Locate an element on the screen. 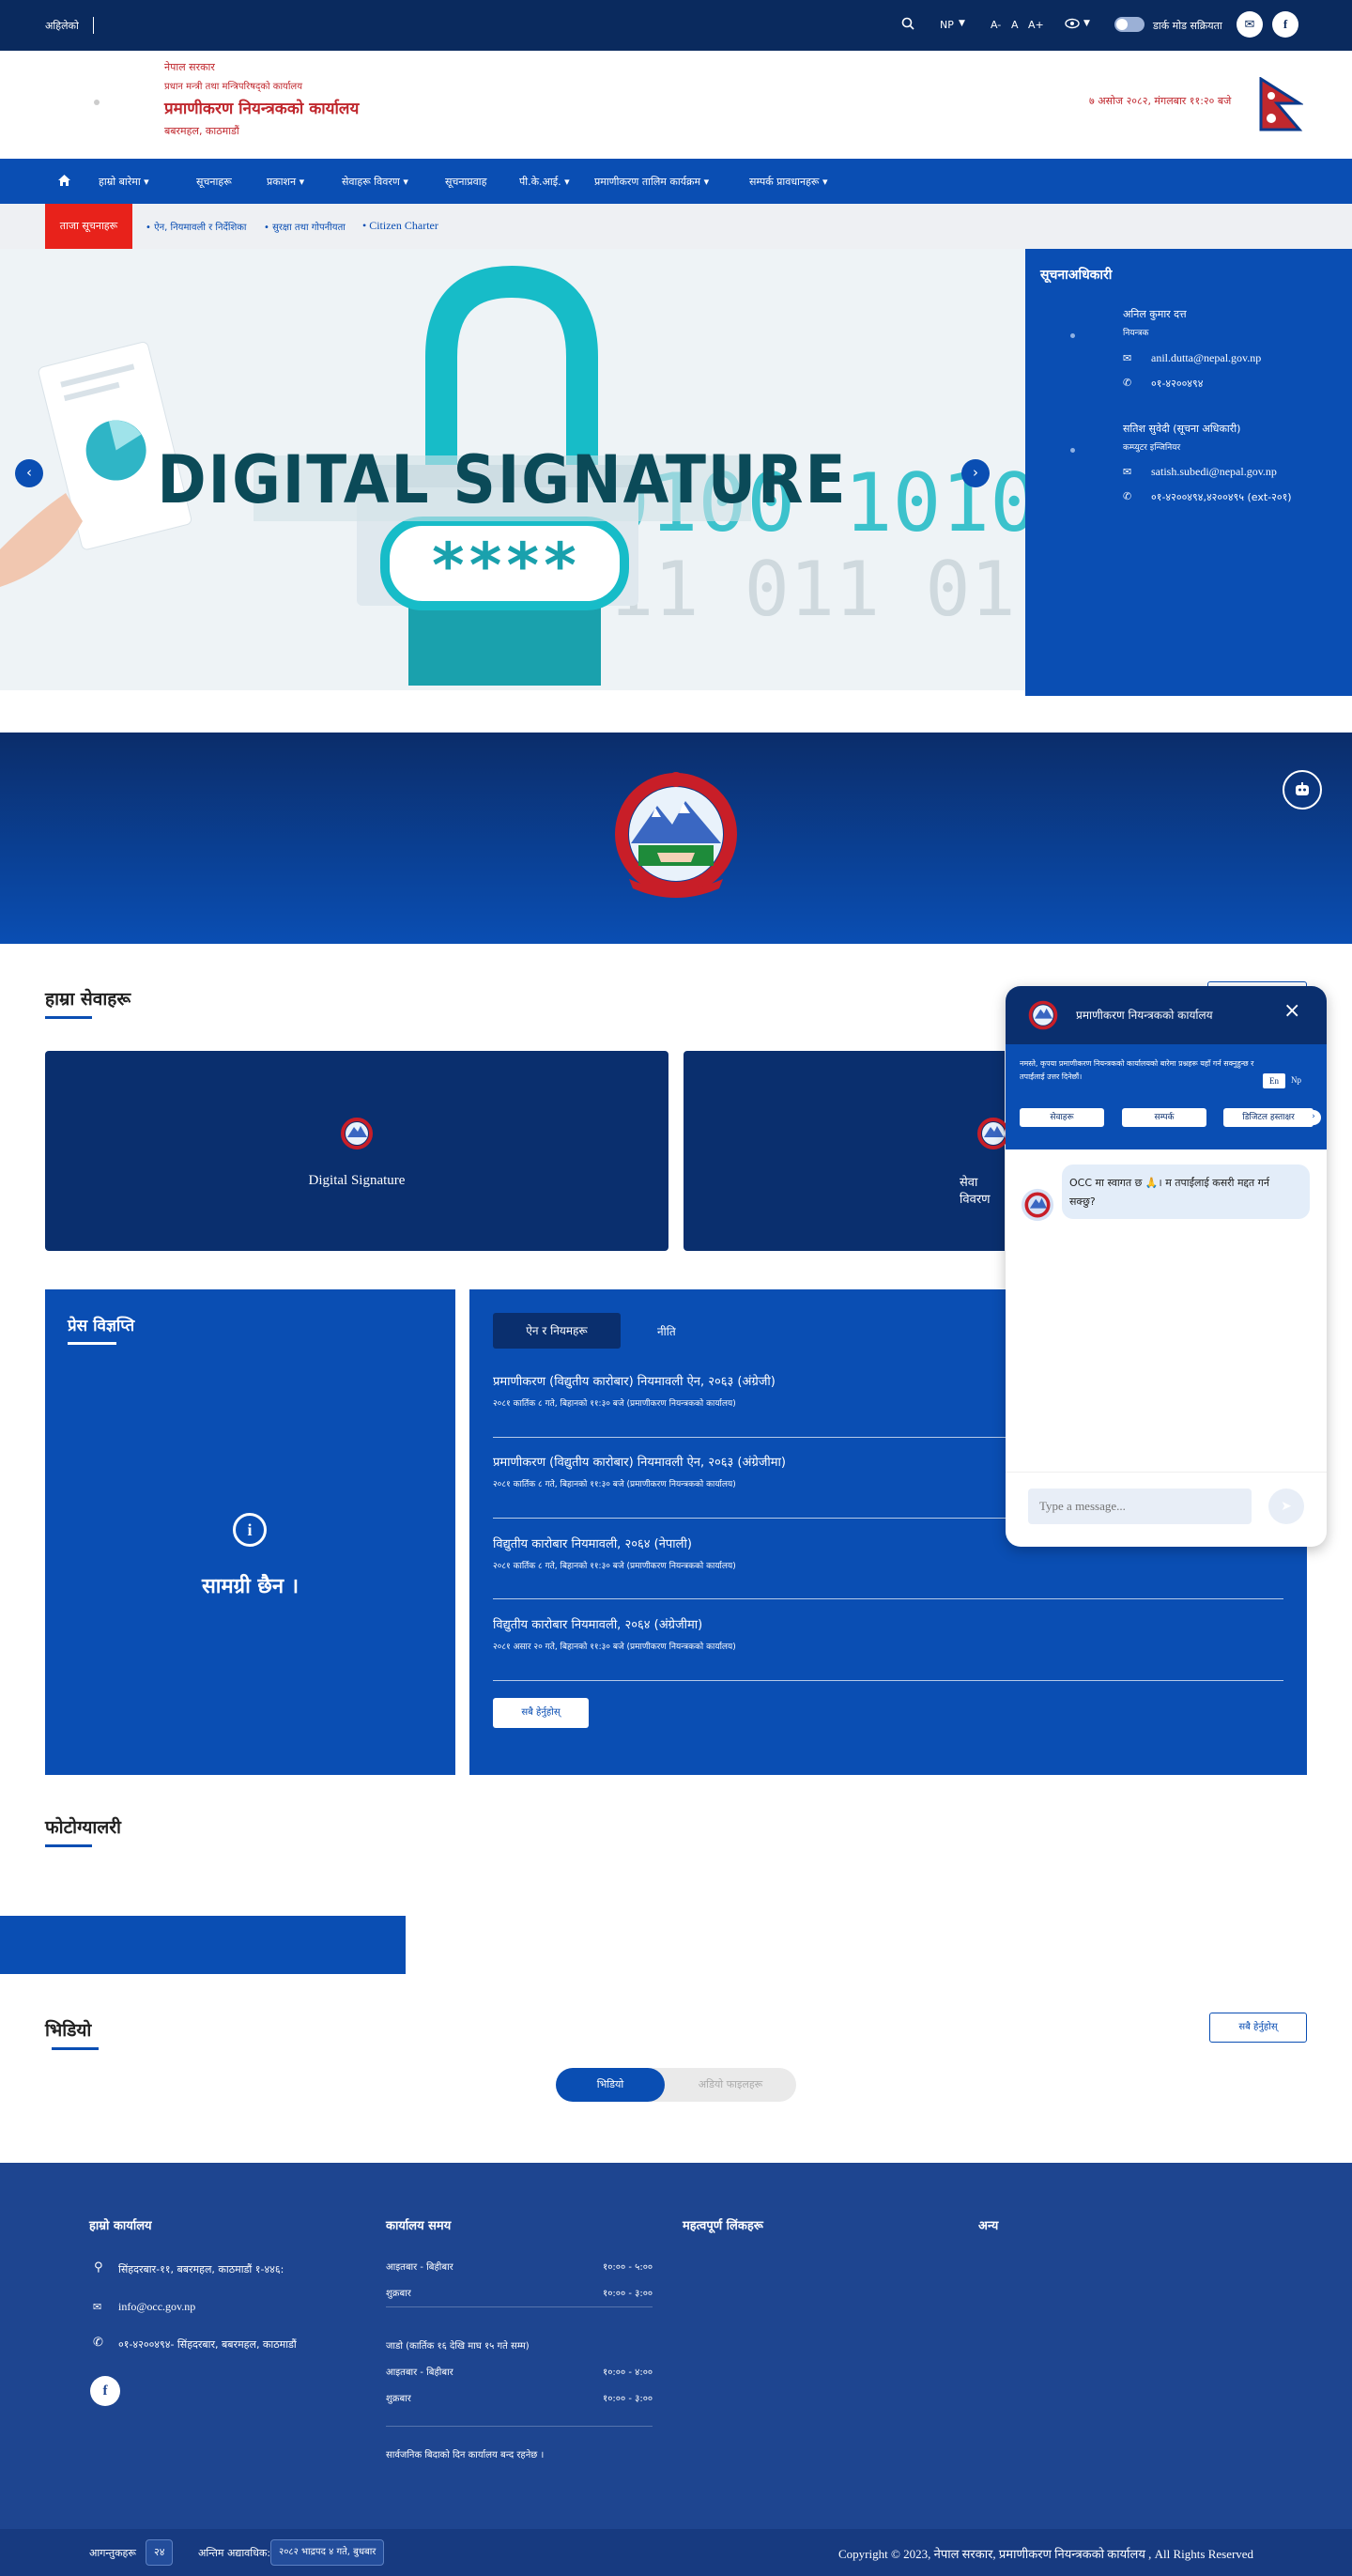  password-text: **** is located at coordinates (505, 566).